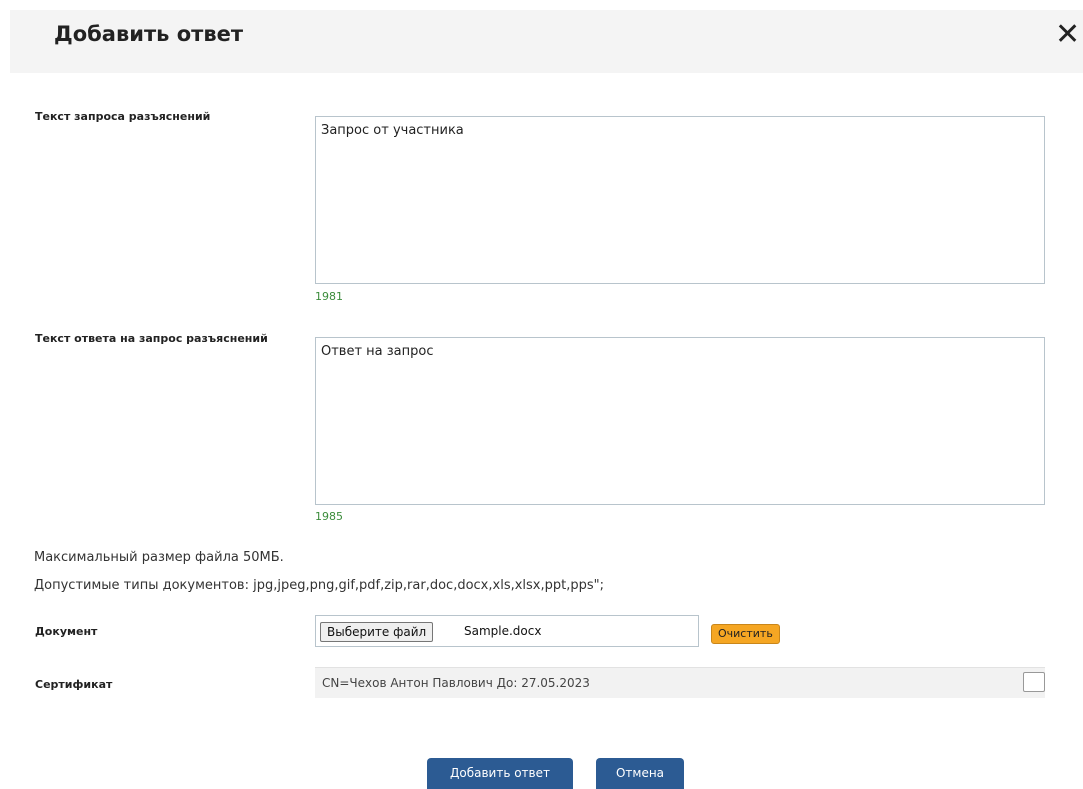  I want to click on file-input: Выберите файл Sample.docx, so click(507, 631).